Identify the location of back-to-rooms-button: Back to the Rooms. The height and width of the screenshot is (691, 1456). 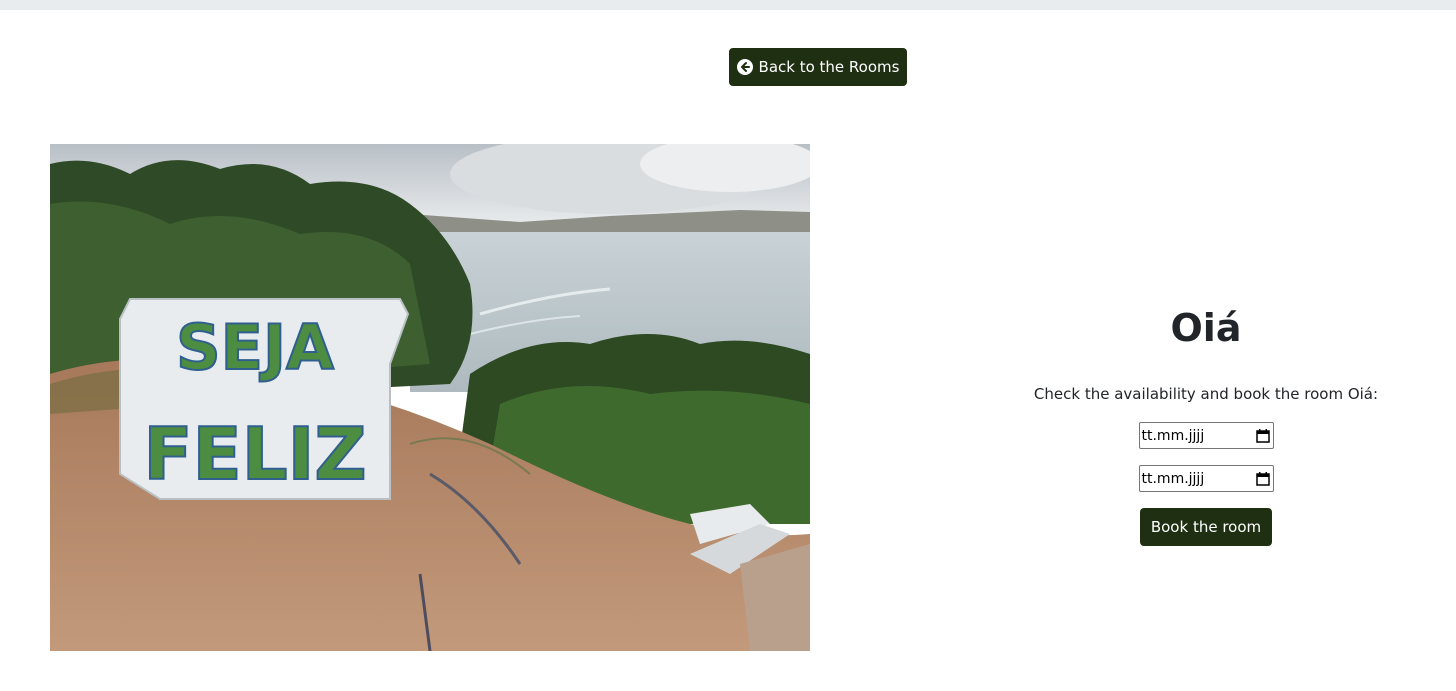
(818, 67).